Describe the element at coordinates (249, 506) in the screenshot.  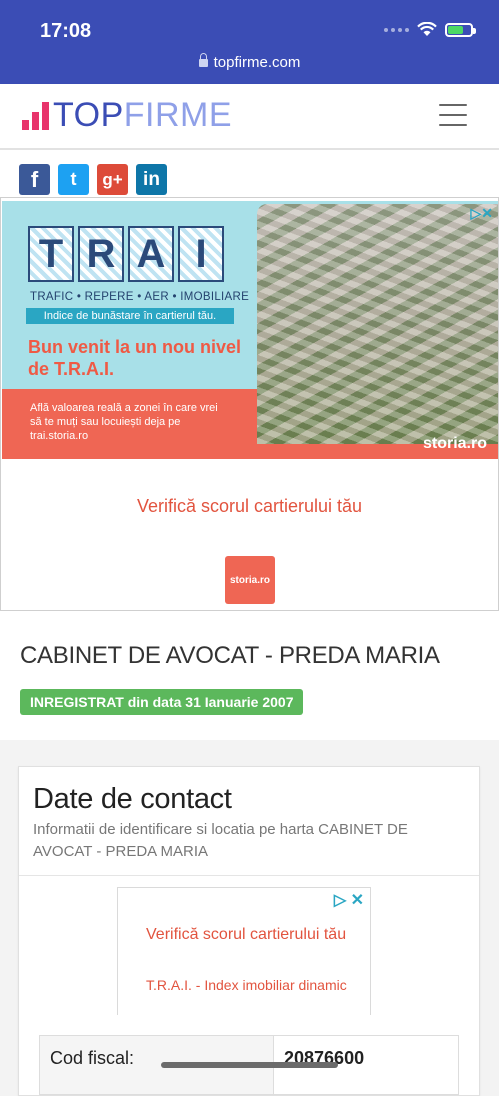
I see `ad-cta-text: Verifică scorul cartierului tău` at that location.